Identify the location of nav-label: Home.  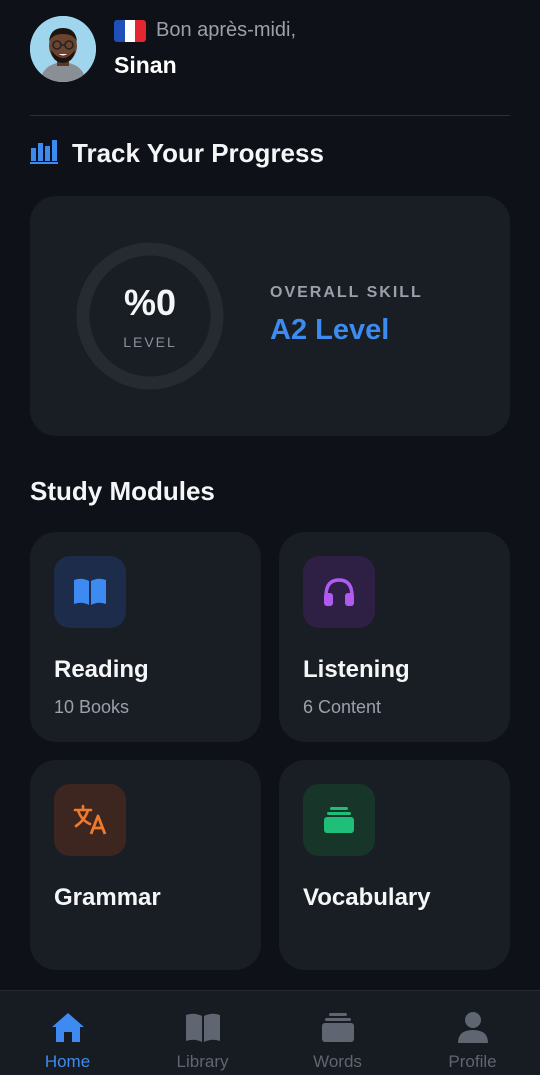
(67, 1061).